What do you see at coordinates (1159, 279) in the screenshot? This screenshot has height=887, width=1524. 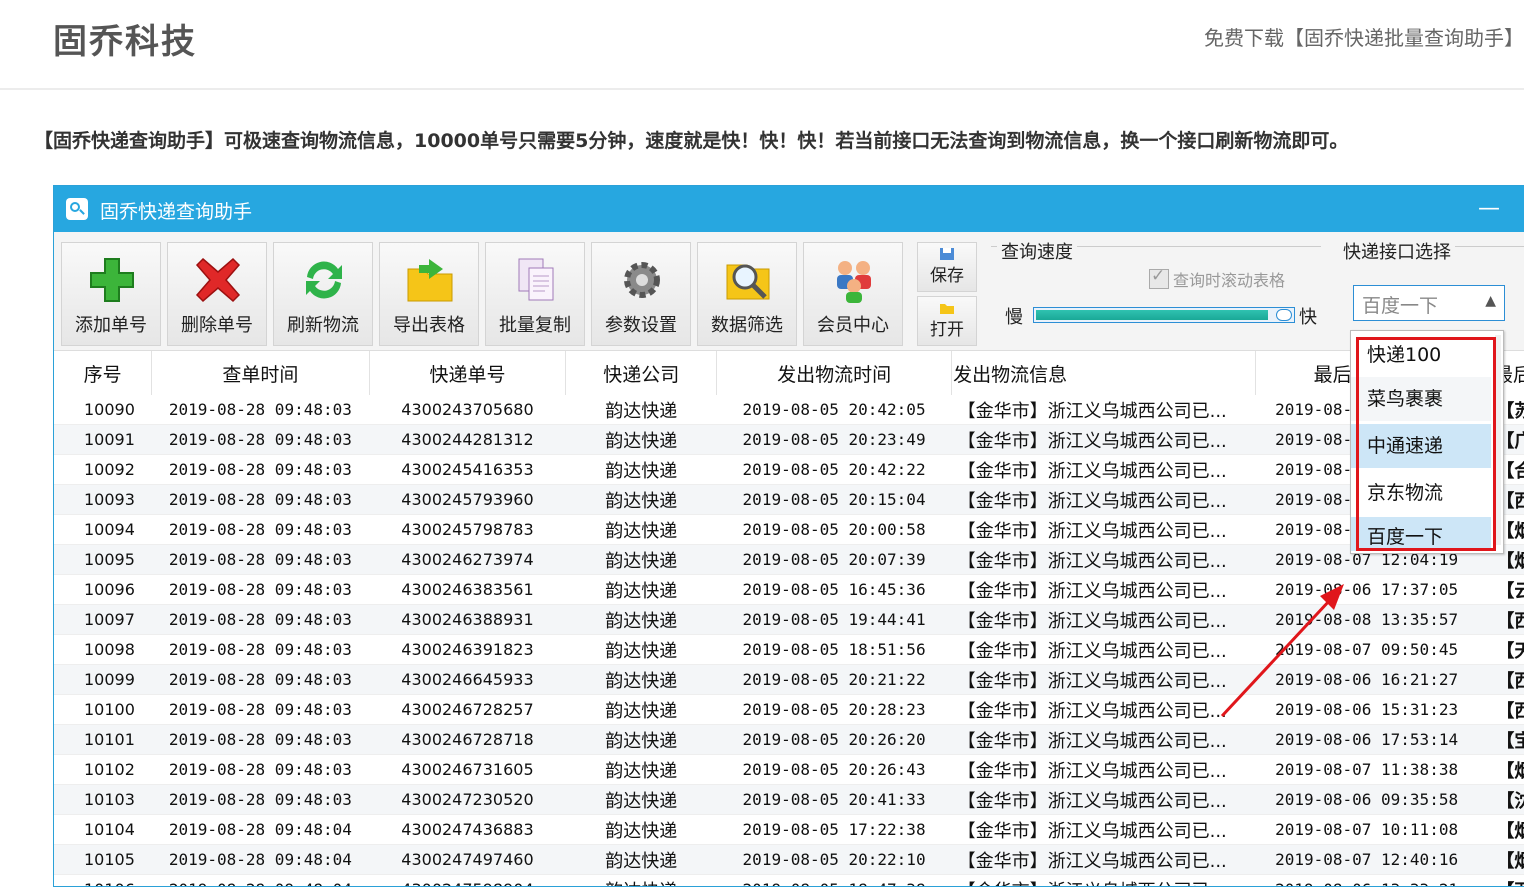 I see `checkbox-icon` at bounding box center [1159, 279].